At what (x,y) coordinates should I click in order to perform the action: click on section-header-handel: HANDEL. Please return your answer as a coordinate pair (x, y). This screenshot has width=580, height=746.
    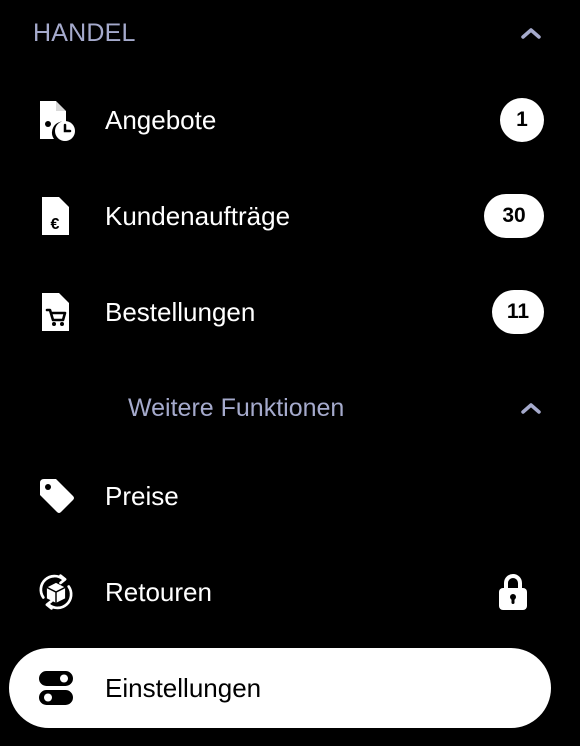
    Looking at the image, I should click on (288, 33).